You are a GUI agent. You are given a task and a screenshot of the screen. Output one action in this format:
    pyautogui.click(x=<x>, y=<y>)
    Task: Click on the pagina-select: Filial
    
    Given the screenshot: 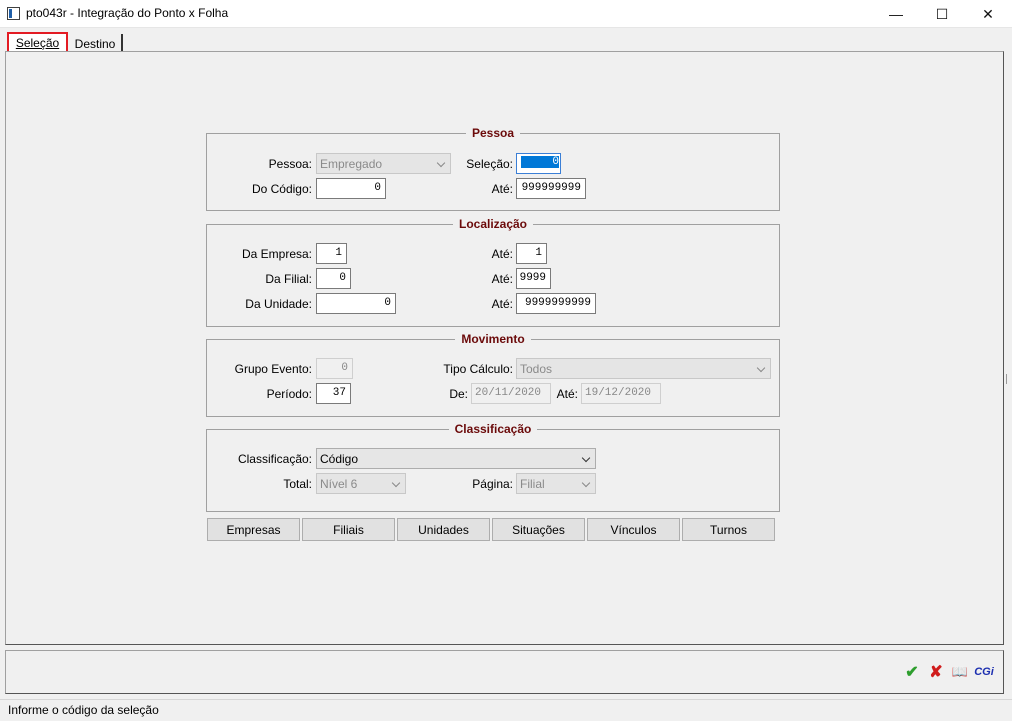 What is the action you would take?
    pyautogui.click(x=556, y=483)
    